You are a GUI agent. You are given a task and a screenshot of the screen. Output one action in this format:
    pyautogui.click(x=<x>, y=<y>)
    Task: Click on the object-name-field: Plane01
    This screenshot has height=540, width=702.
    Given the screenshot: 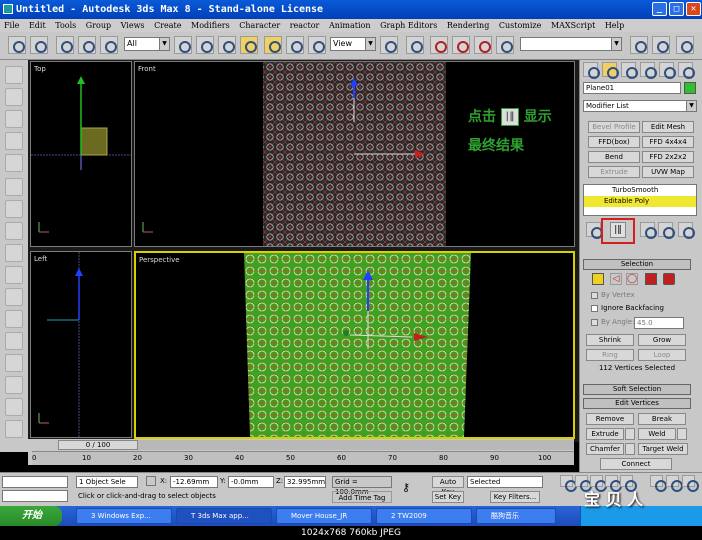 What is the action you would take?
    pyautogui.click(x=632, y=88)
    